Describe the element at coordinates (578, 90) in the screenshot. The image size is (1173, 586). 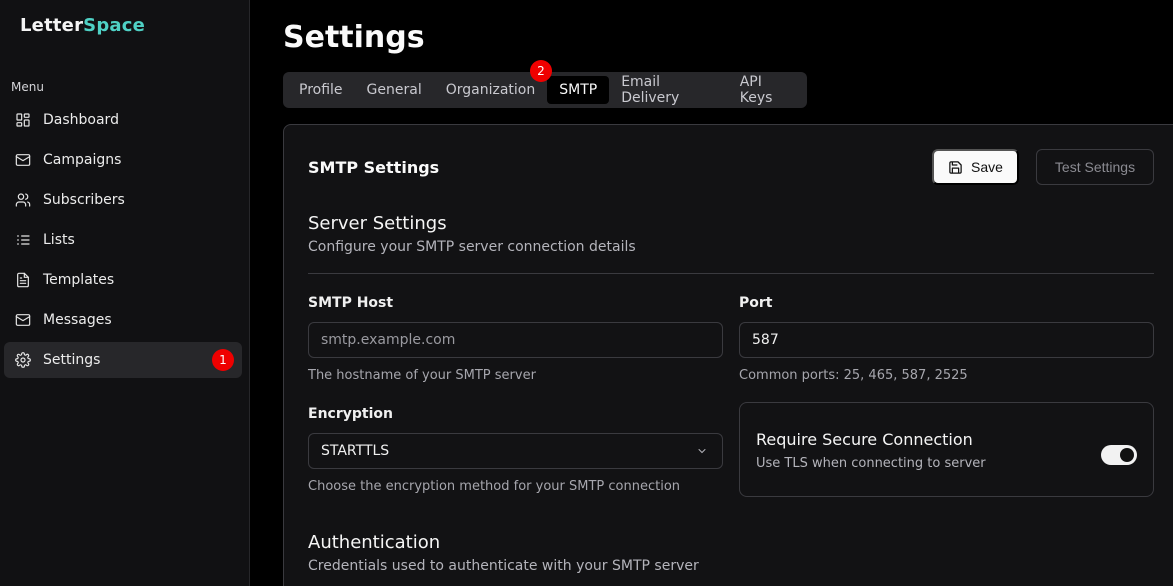
I see `tab-smtp: SMTP` at that location.